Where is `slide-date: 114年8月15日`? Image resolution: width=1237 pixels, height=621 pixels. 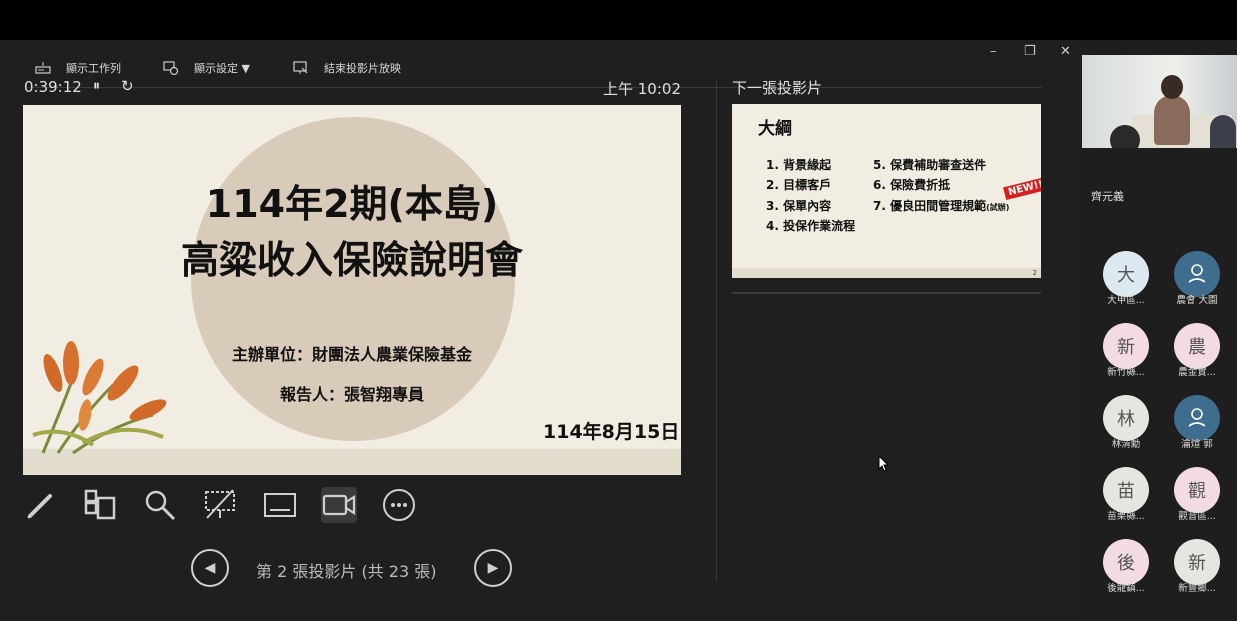 slide-date: 114年8月15日 is located at coordinates (611, 432).